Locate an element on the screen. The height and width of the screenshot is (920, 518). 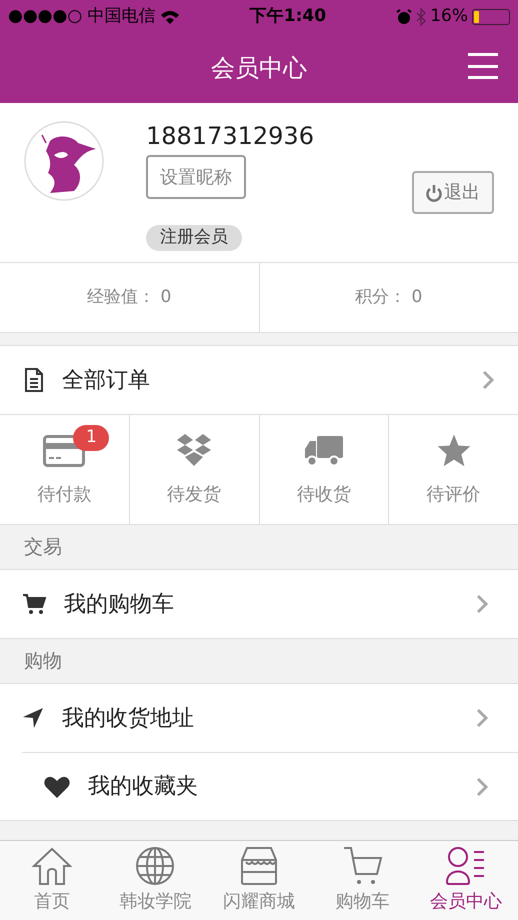
star-icon is located at coordinates (454, 450).